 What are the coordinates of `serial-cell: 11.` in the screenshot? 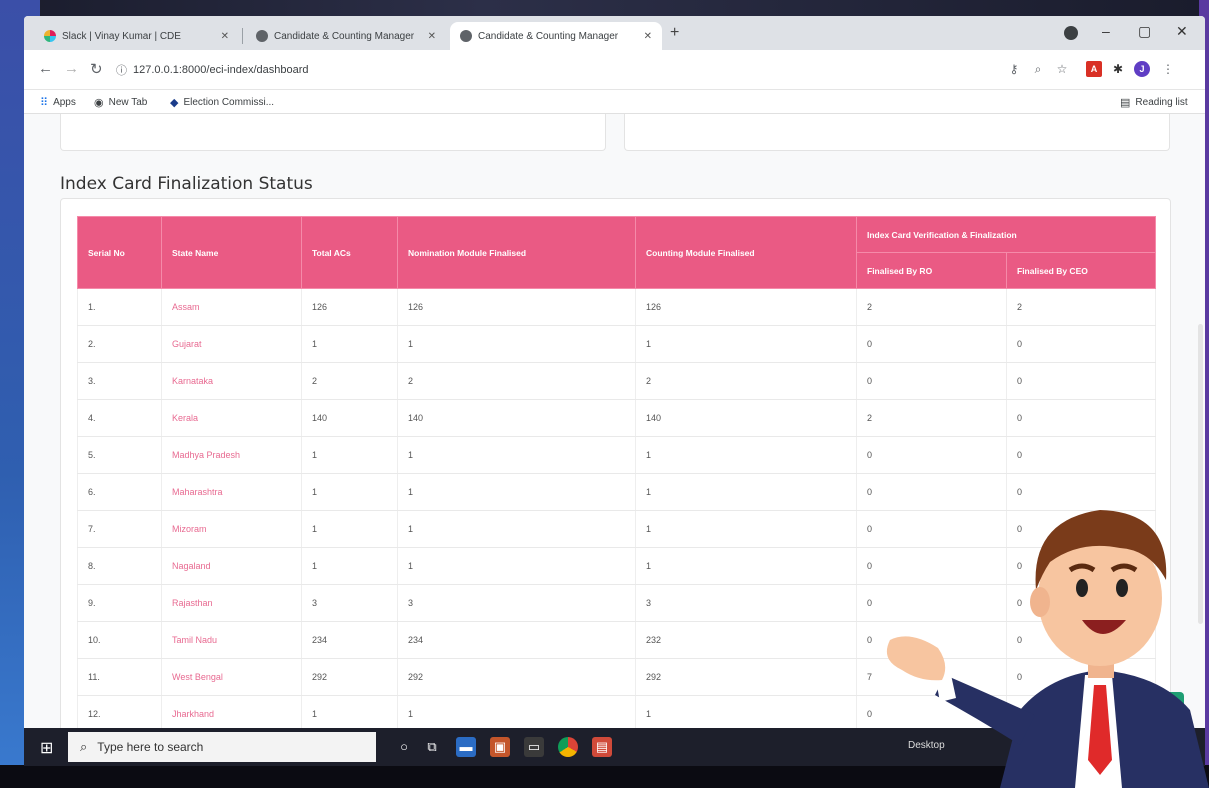 It's located at (119, 677).